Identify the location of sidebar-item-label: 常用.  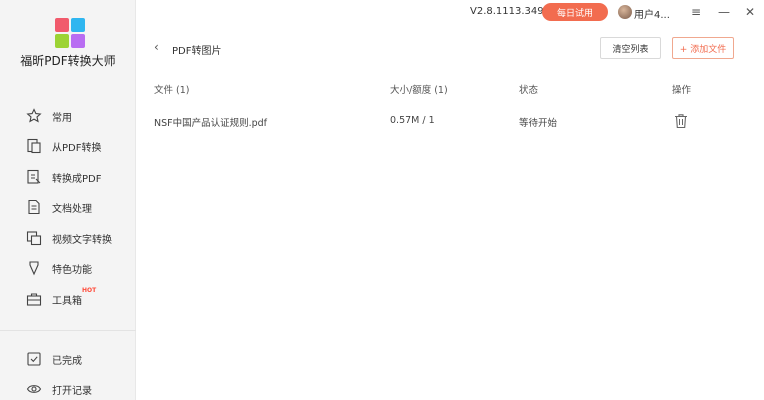
(62, 118).